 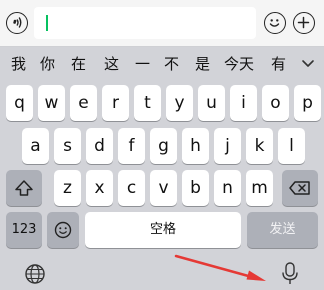 I want to click on shift-arrow-icon, so click(x=24, y=188).